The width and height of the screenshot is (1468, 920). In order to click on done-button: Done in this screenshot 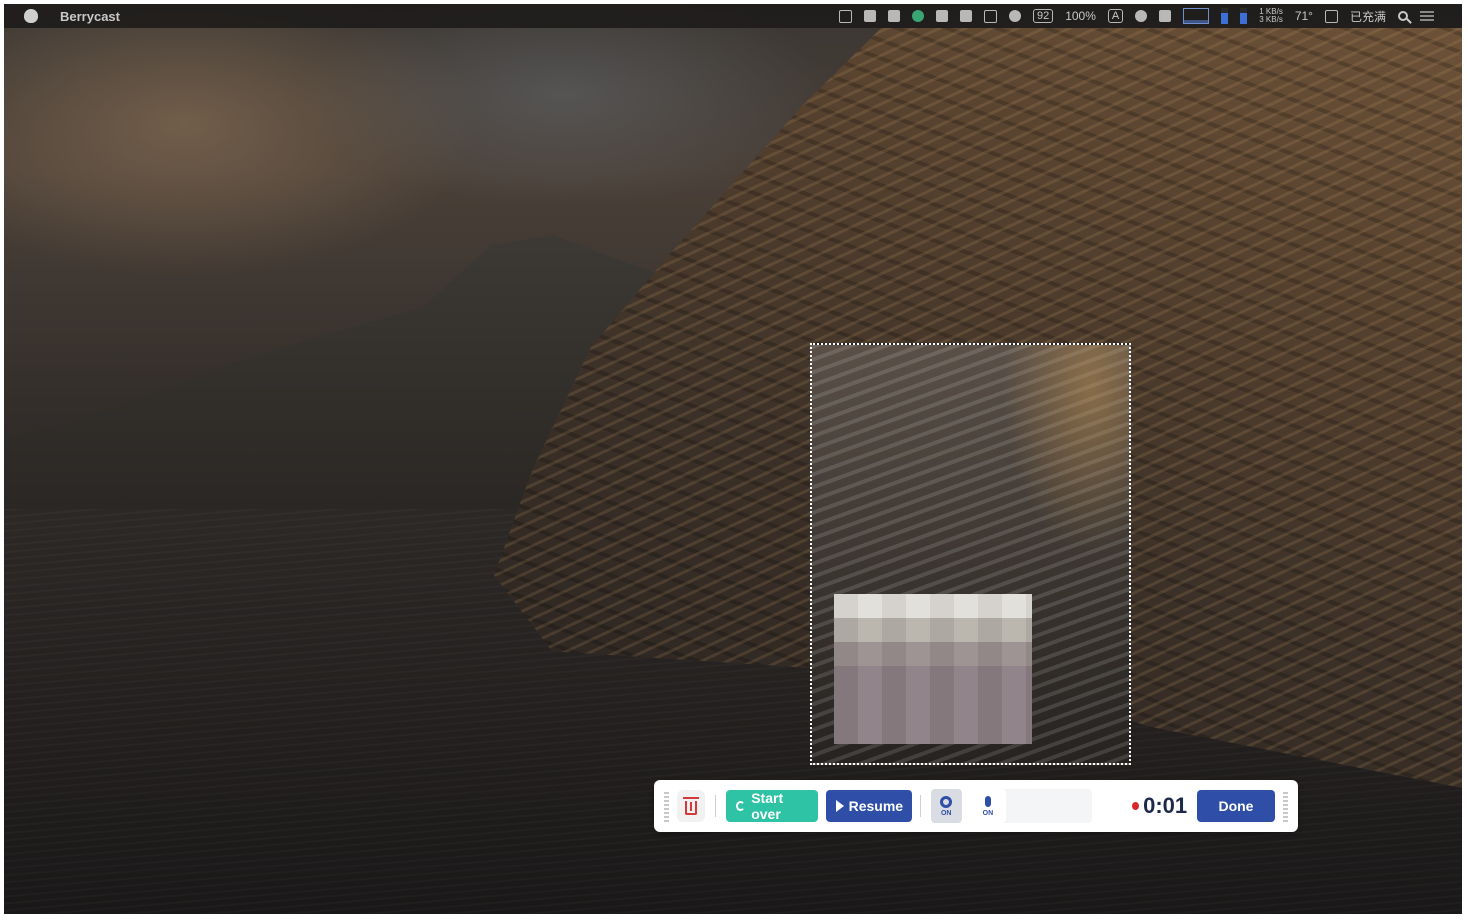, I will do `click(1236, 806)`.